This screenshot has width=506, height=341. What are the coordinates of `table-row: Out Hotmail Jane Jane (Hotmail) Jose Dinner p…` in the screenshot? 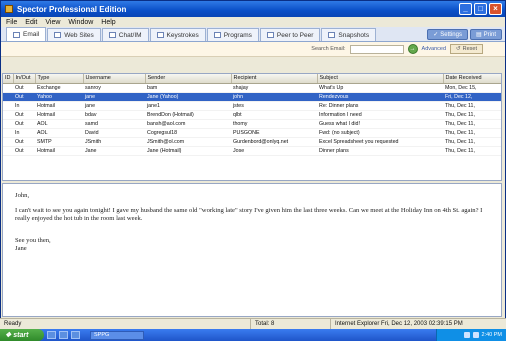 It's located at (252, 151).